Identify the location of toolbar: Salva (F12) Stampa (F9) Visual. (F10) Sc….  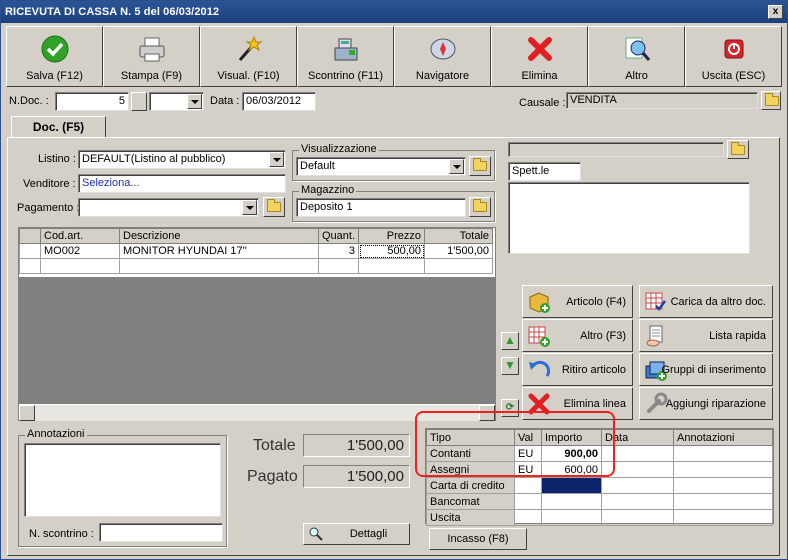
(395, 56).